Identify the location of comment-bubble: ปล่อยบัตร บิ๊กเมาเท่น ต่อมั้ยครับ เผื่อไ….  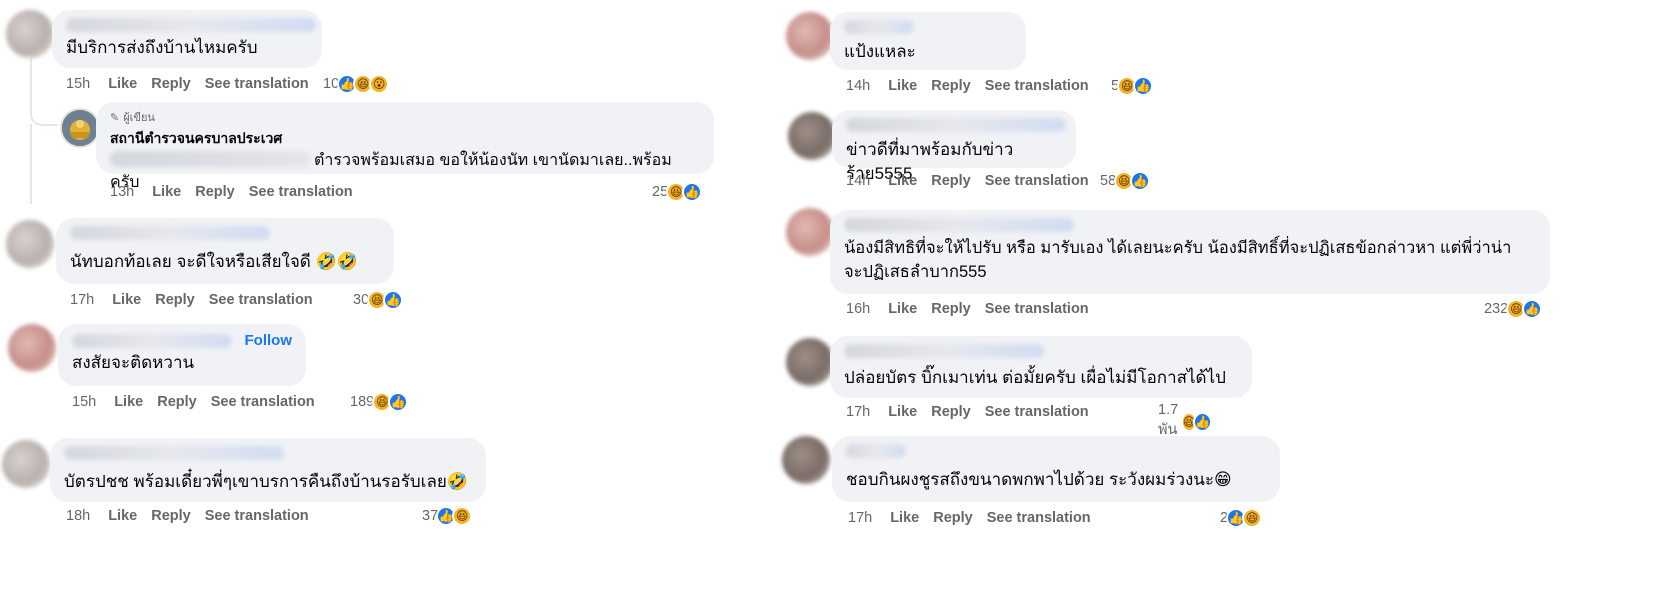
(1041, 367).